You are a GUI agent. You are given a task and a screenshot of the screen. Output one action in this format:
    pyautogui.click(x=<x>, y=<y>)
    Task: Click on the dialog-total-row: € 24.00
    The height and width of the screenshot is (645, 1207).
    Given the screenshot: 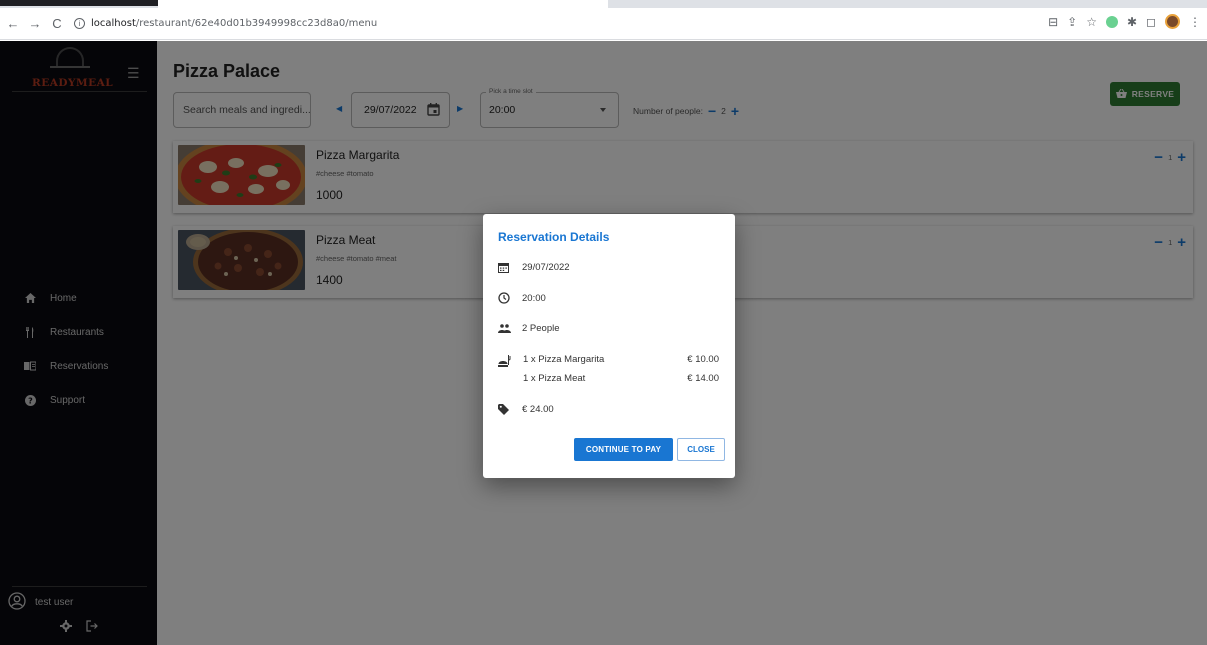 What is the action you would take?
    pyautogui.click(x=526, y=409)
    